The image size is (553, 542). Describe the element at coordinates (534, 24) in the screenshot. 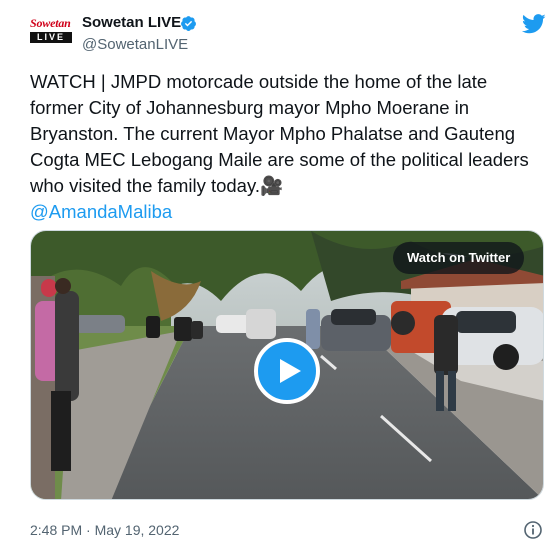

I see `twitter-bird-icon` at that location.